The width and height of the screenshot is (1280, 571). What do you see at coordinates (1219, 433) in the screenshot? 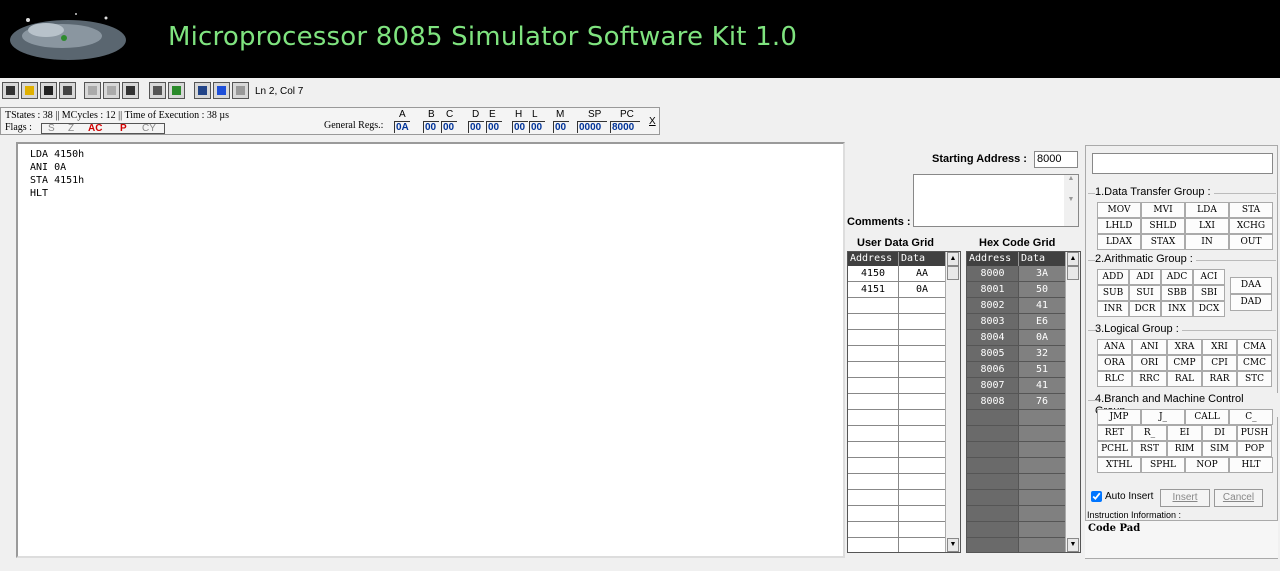
I see `instruction-button-di: DI` at bounding box center [1219, 433].